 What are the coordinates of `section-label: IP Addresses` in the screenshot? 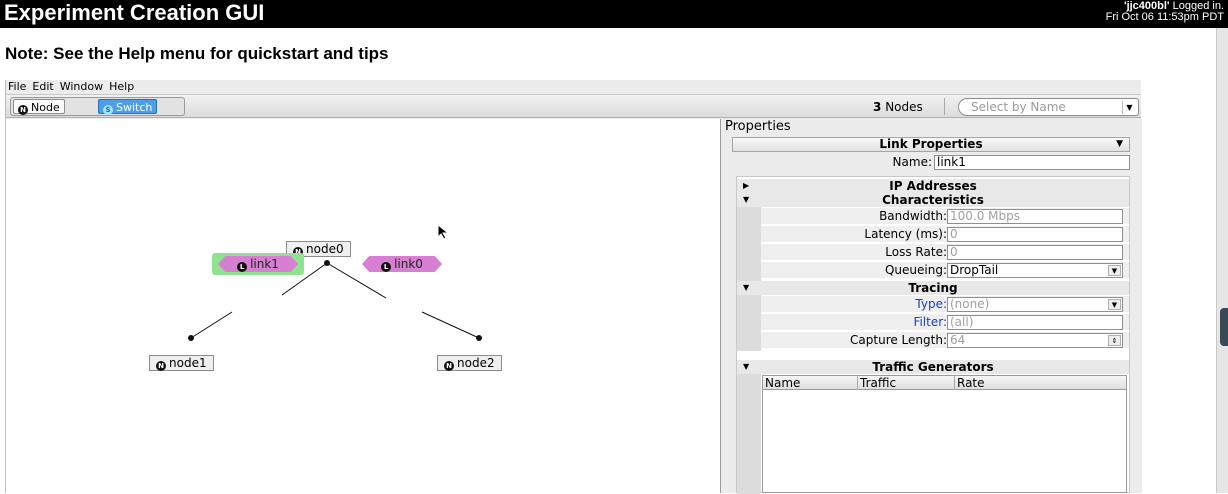 It's located at (933, 186).